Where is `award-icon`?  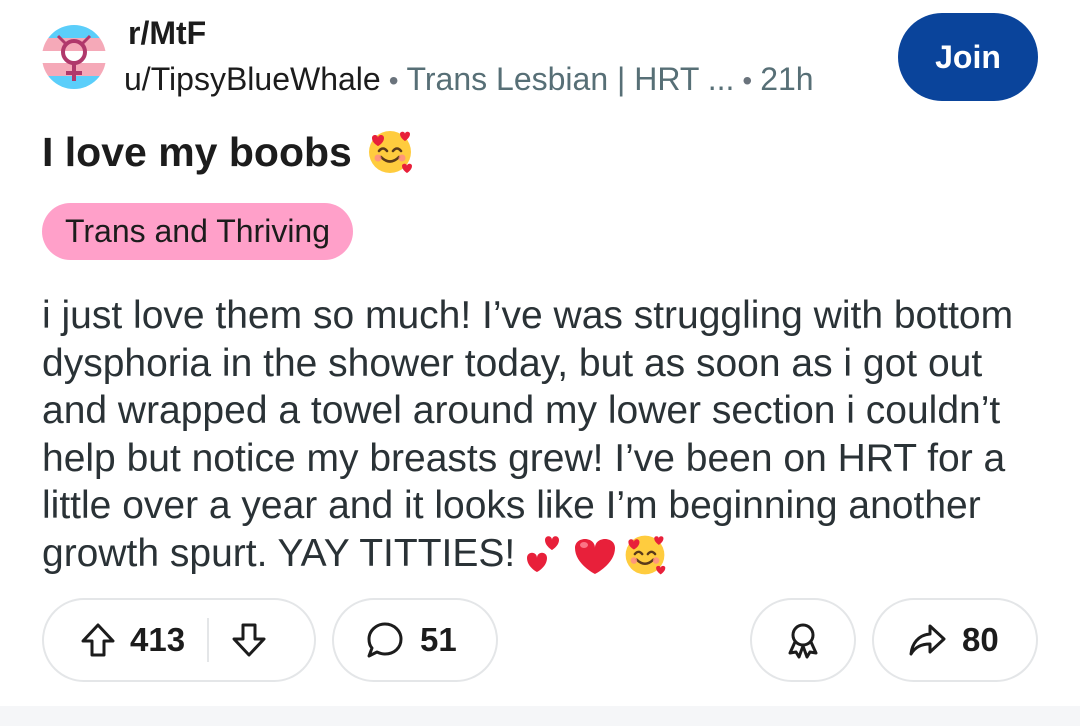
award-icon is located at coordinates (803, 640).